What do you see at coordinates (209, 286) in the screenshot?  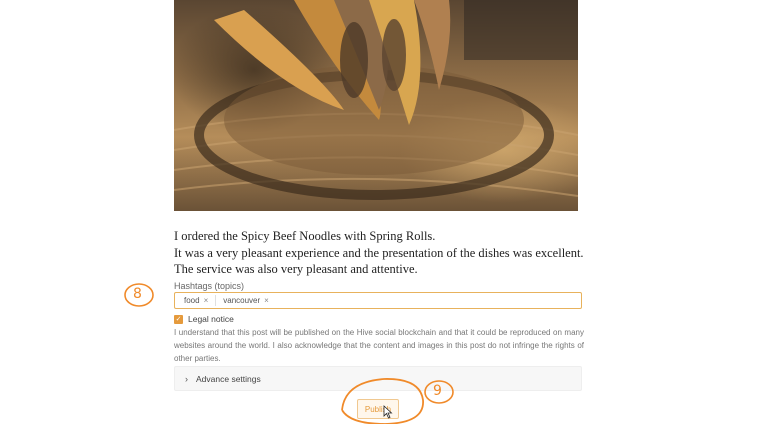 I see `hashtags-label: Hashtags (topics)` at bounding box center [209, 286].